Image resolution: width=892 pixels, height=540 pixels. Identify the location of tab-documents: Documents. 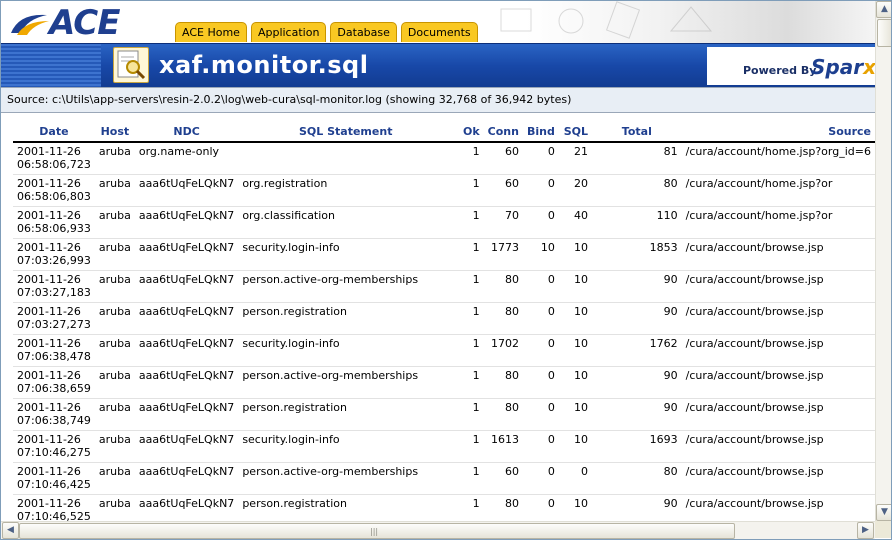
(439, 32).